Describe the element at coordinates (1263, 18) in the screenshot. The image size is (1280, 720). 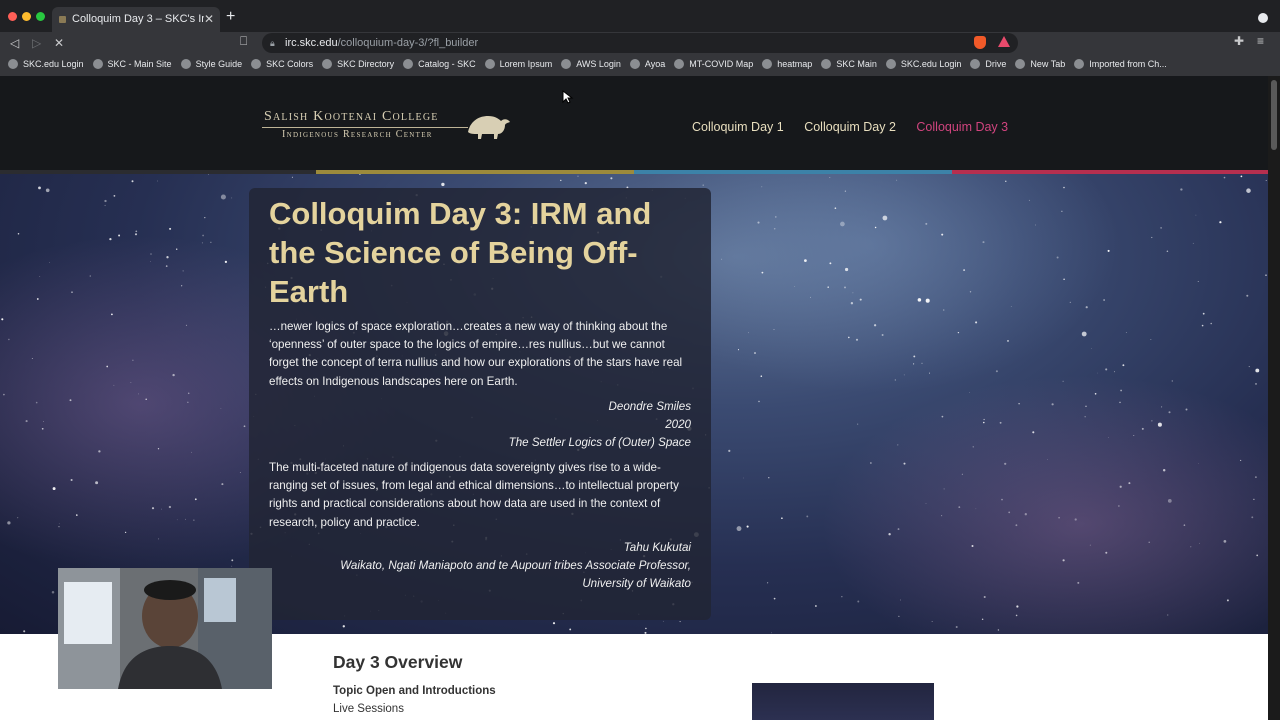
I see `profile-icon` at that location.